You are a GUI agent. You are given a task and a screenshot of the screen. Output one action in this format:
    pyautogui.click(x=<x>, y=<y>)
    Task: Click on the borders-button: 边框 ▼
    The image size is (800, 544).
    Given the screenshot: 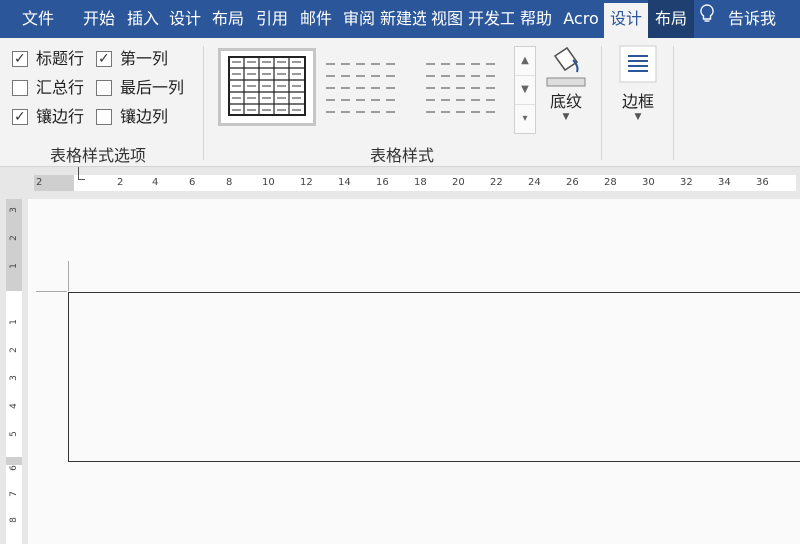 What is the action you would take?
    pyautogui.click(x=638, y=89)
    